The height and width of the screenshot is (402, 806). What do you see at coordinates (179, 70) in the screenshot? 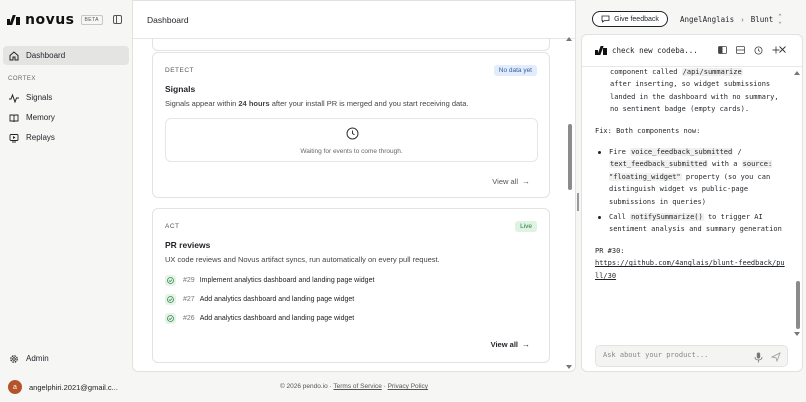
I see `card-kicker: DETECT` at bounding box center [179, 70].